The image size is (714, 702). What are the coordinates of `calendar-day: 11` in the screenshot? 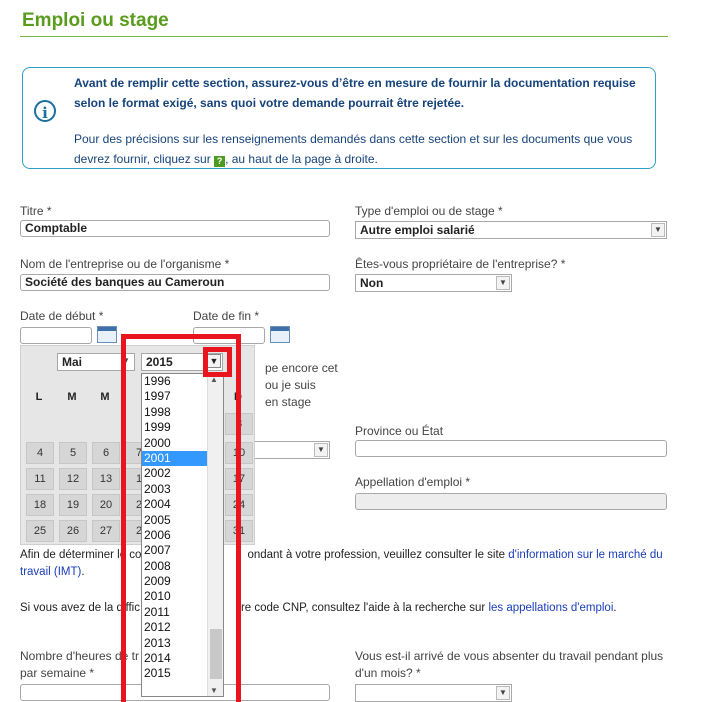 It's located at (40, 479).